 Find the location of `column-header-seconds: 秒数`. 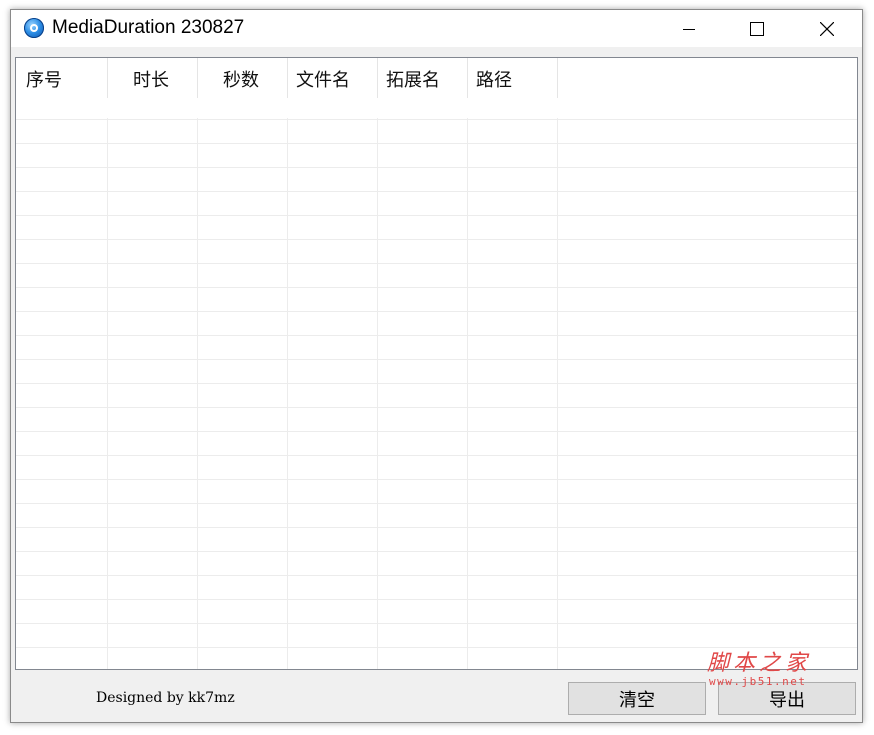

column-header-seconds: 秒数 is located at coordinates (241, 88).